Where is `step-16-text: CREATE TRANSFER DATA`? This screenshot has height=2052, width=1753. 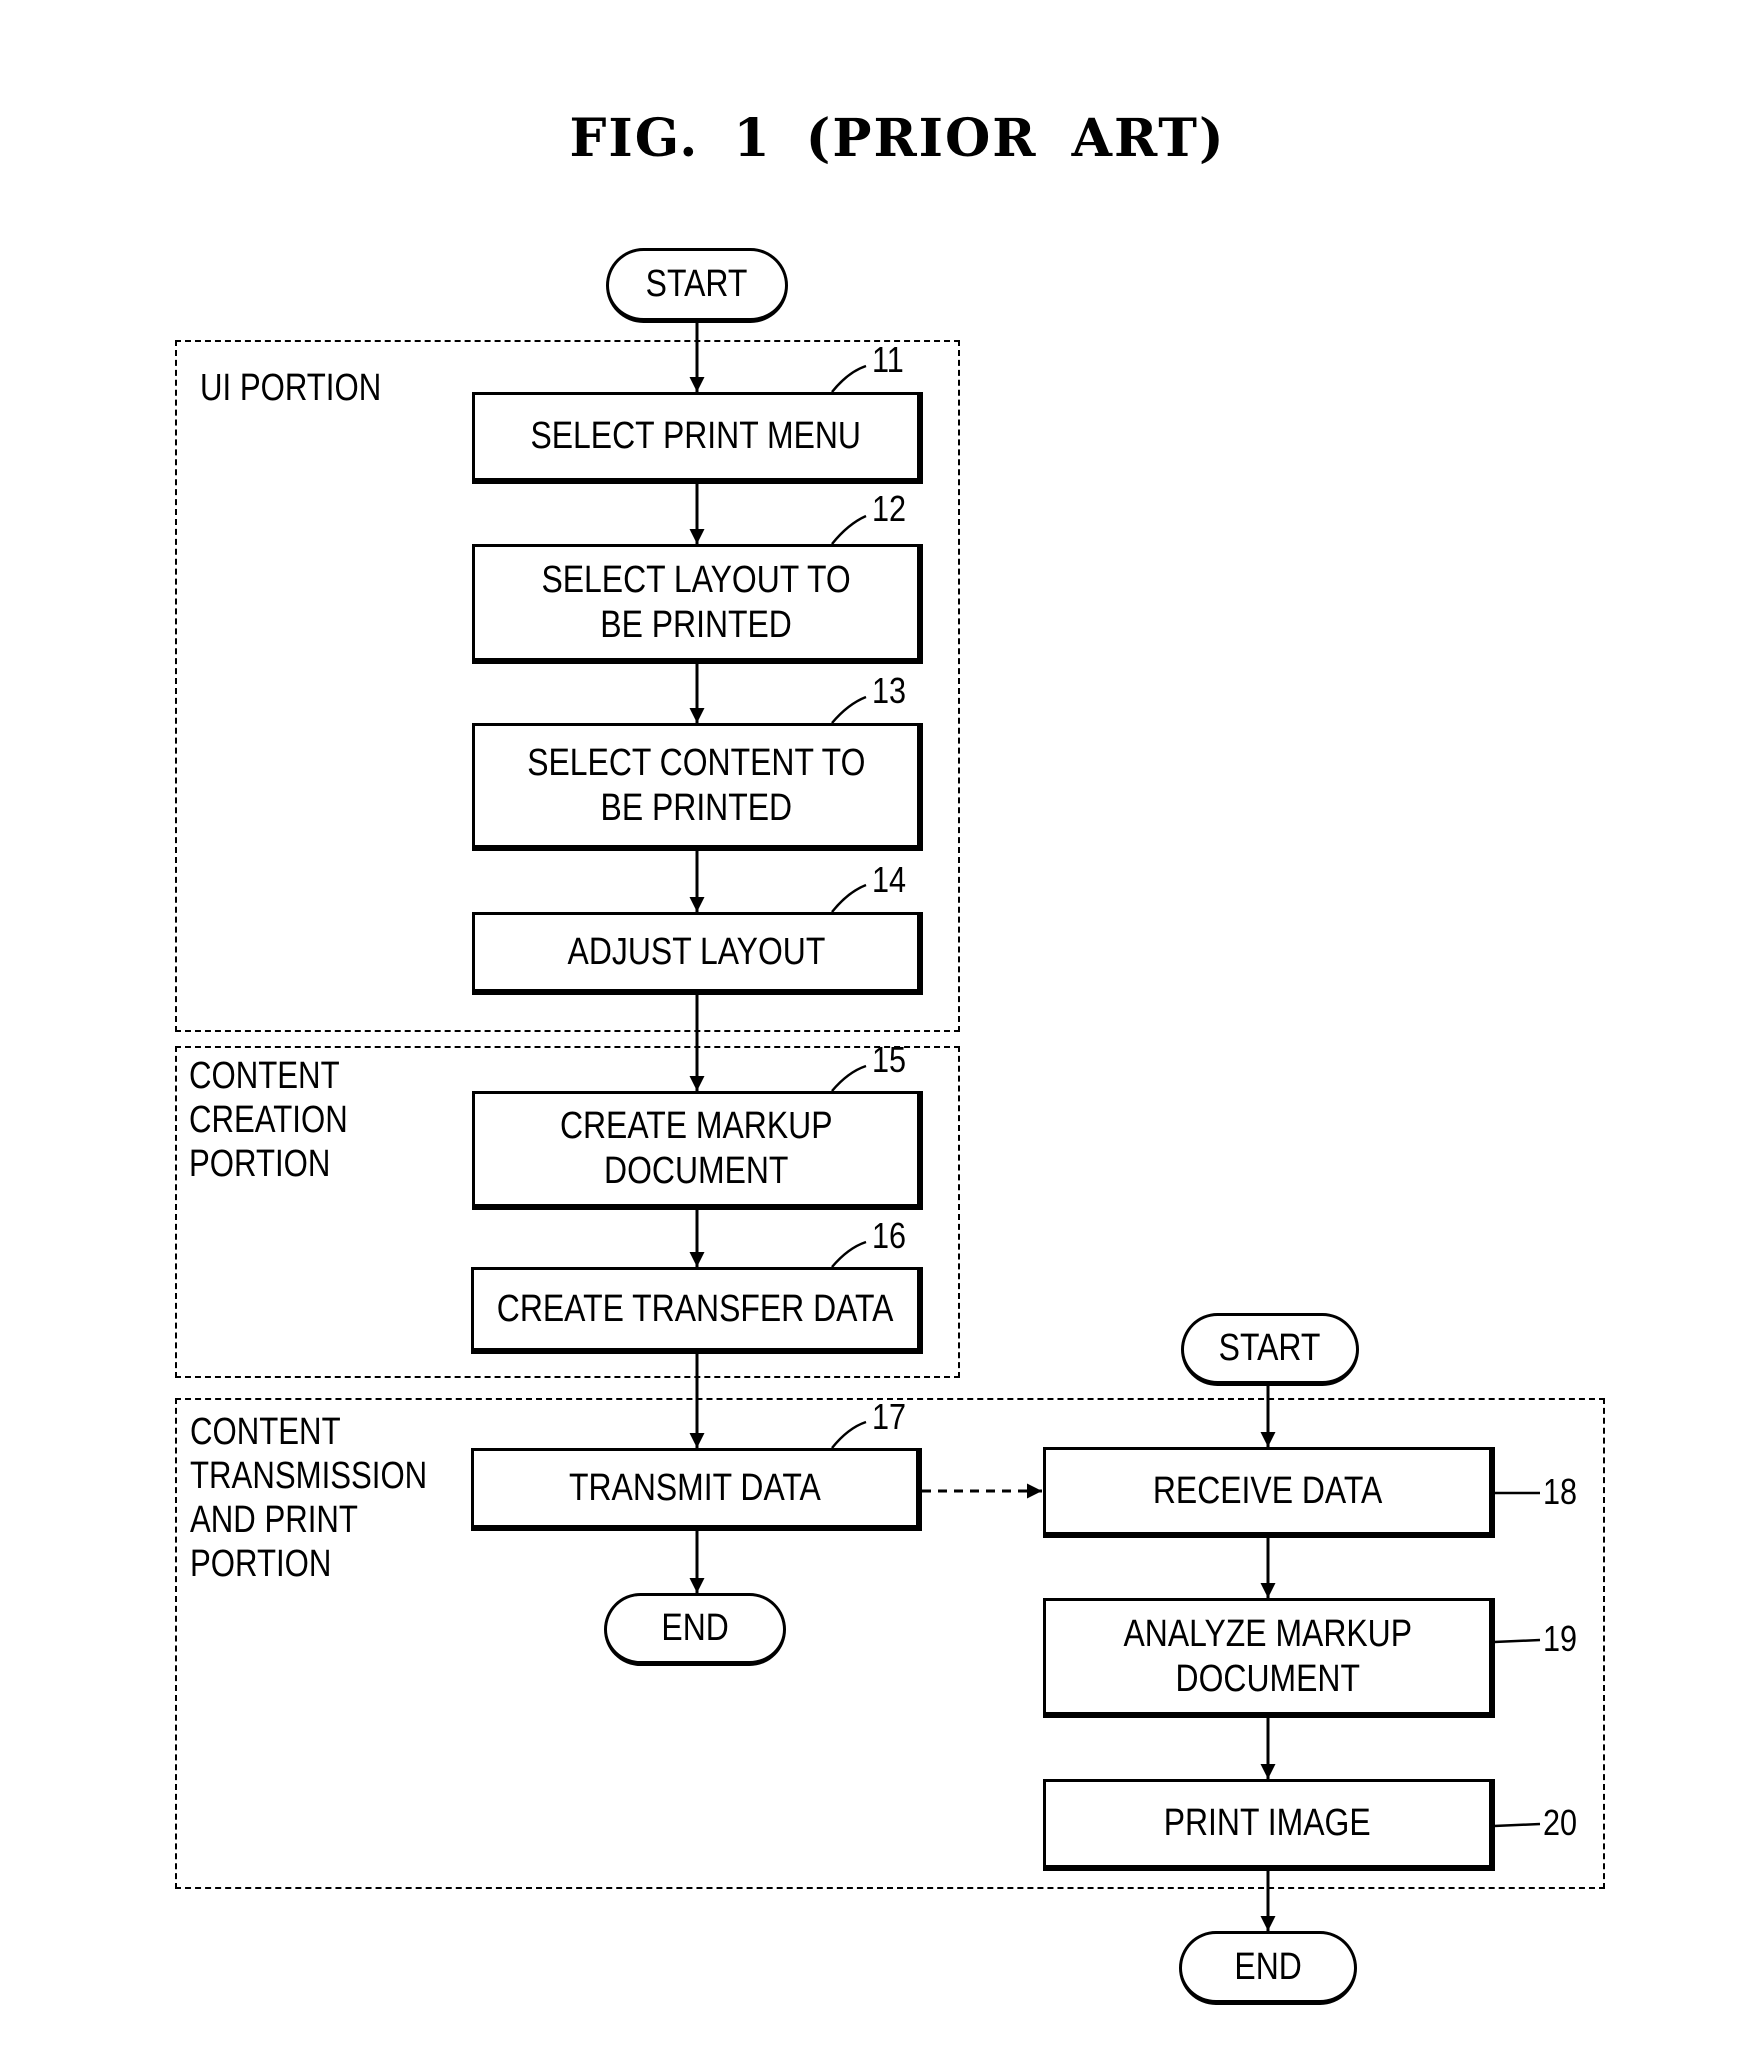
step-16-text: CREATE TRANSFER DATA is located at coordinates (695, 1308).